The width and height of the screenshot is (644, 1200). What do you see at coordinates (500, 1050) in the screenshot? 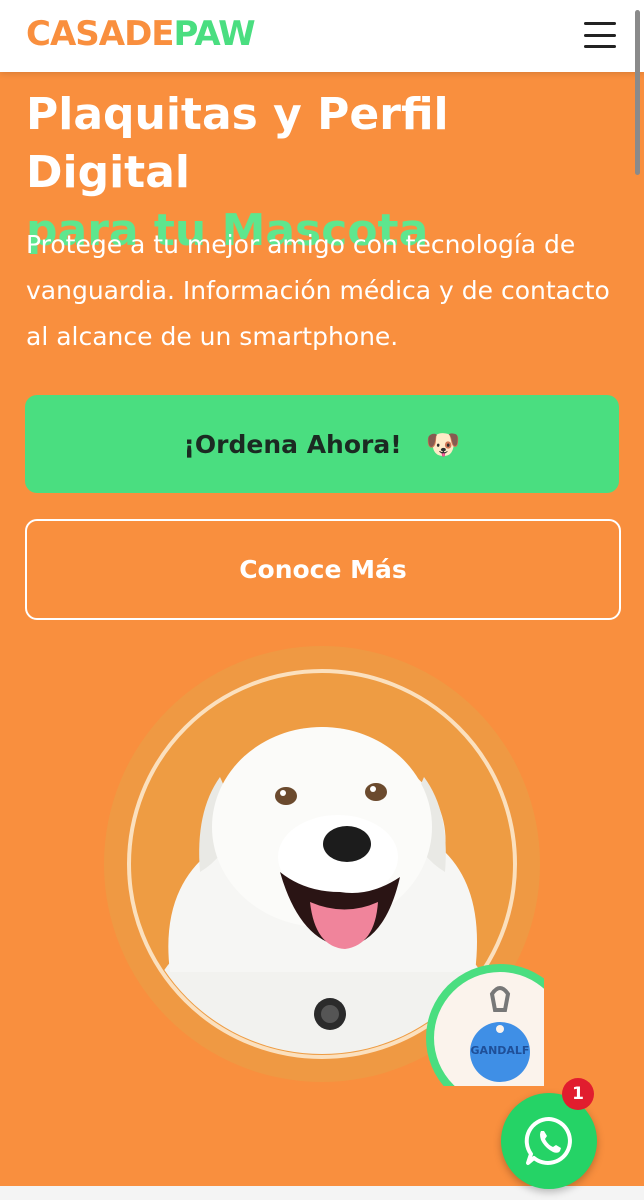
I see `pet-tag-name: GANDALF` at bounding box center [500, 1050].